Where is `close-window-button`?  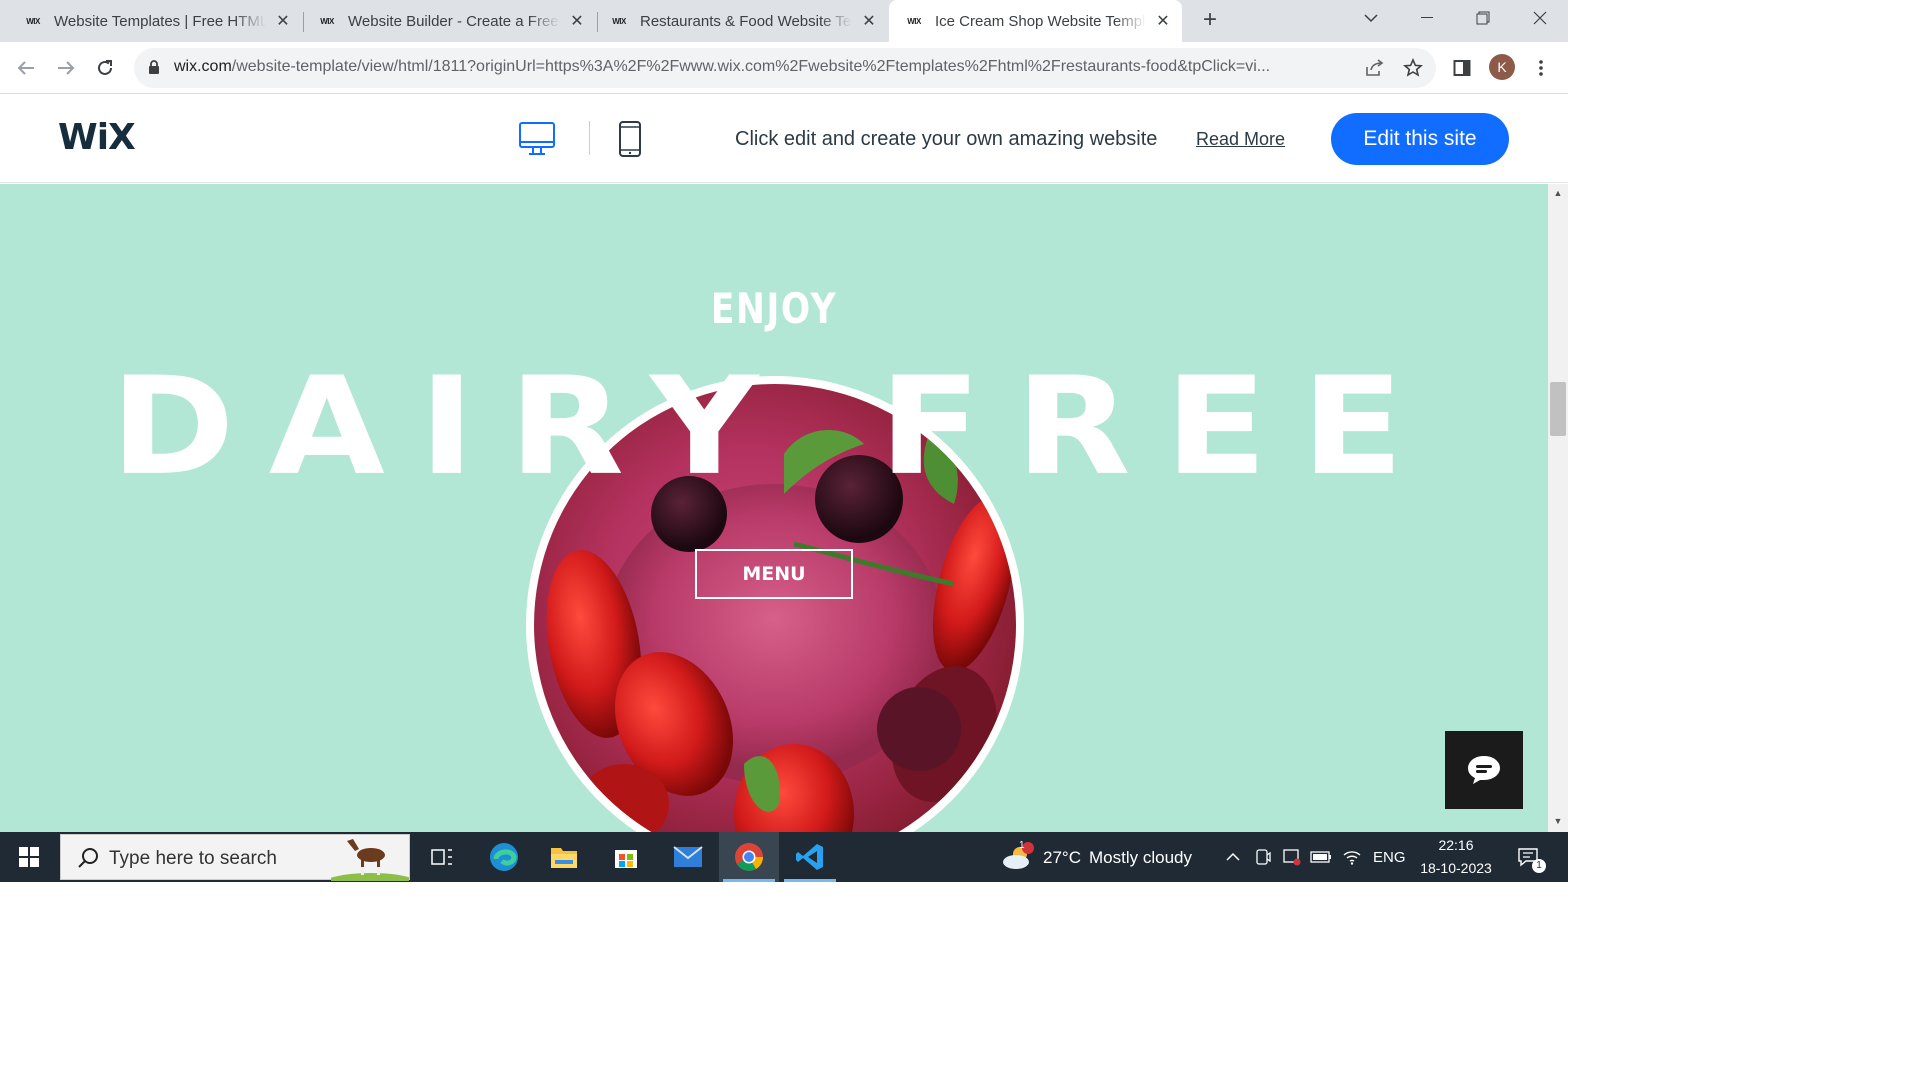 close-window-button is located at coordinates (1540, 18).